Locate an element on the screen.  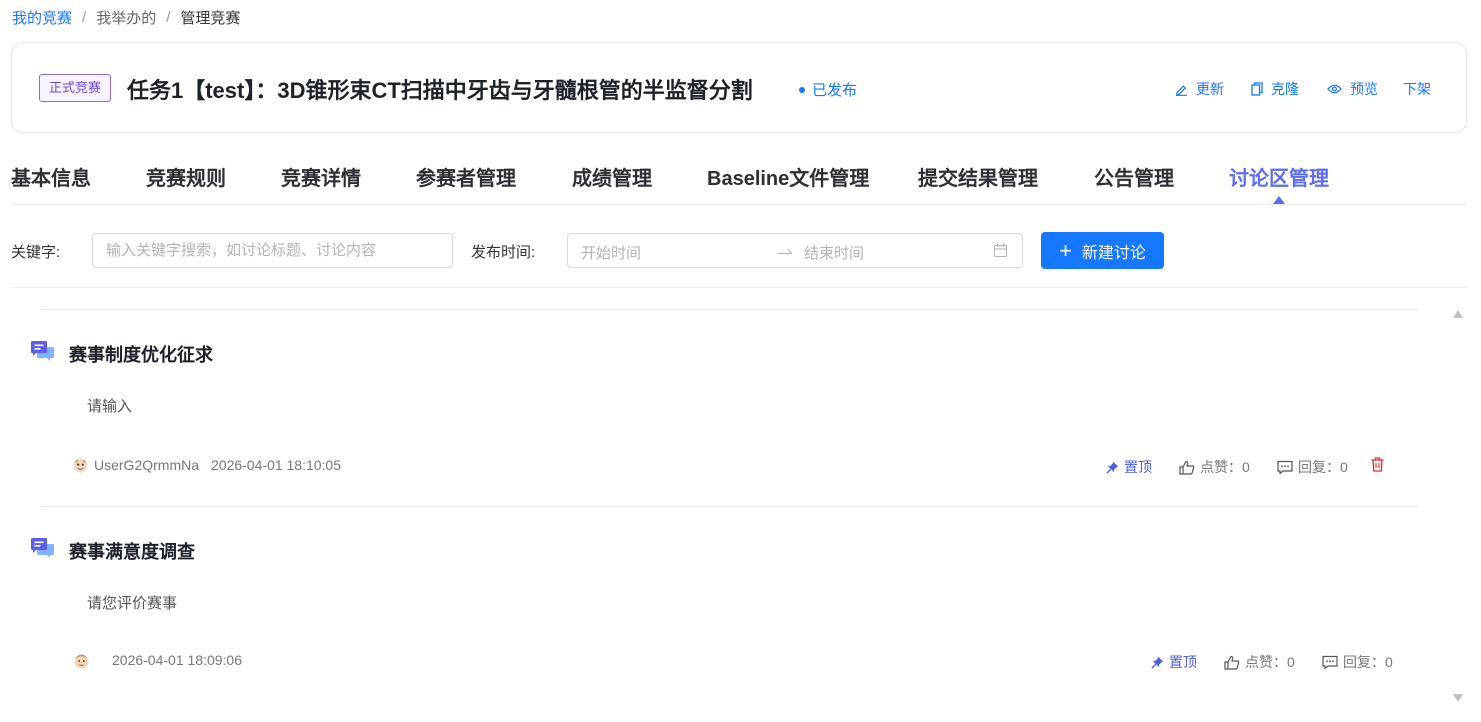
delete-button is located at coordinates (1380, 464).